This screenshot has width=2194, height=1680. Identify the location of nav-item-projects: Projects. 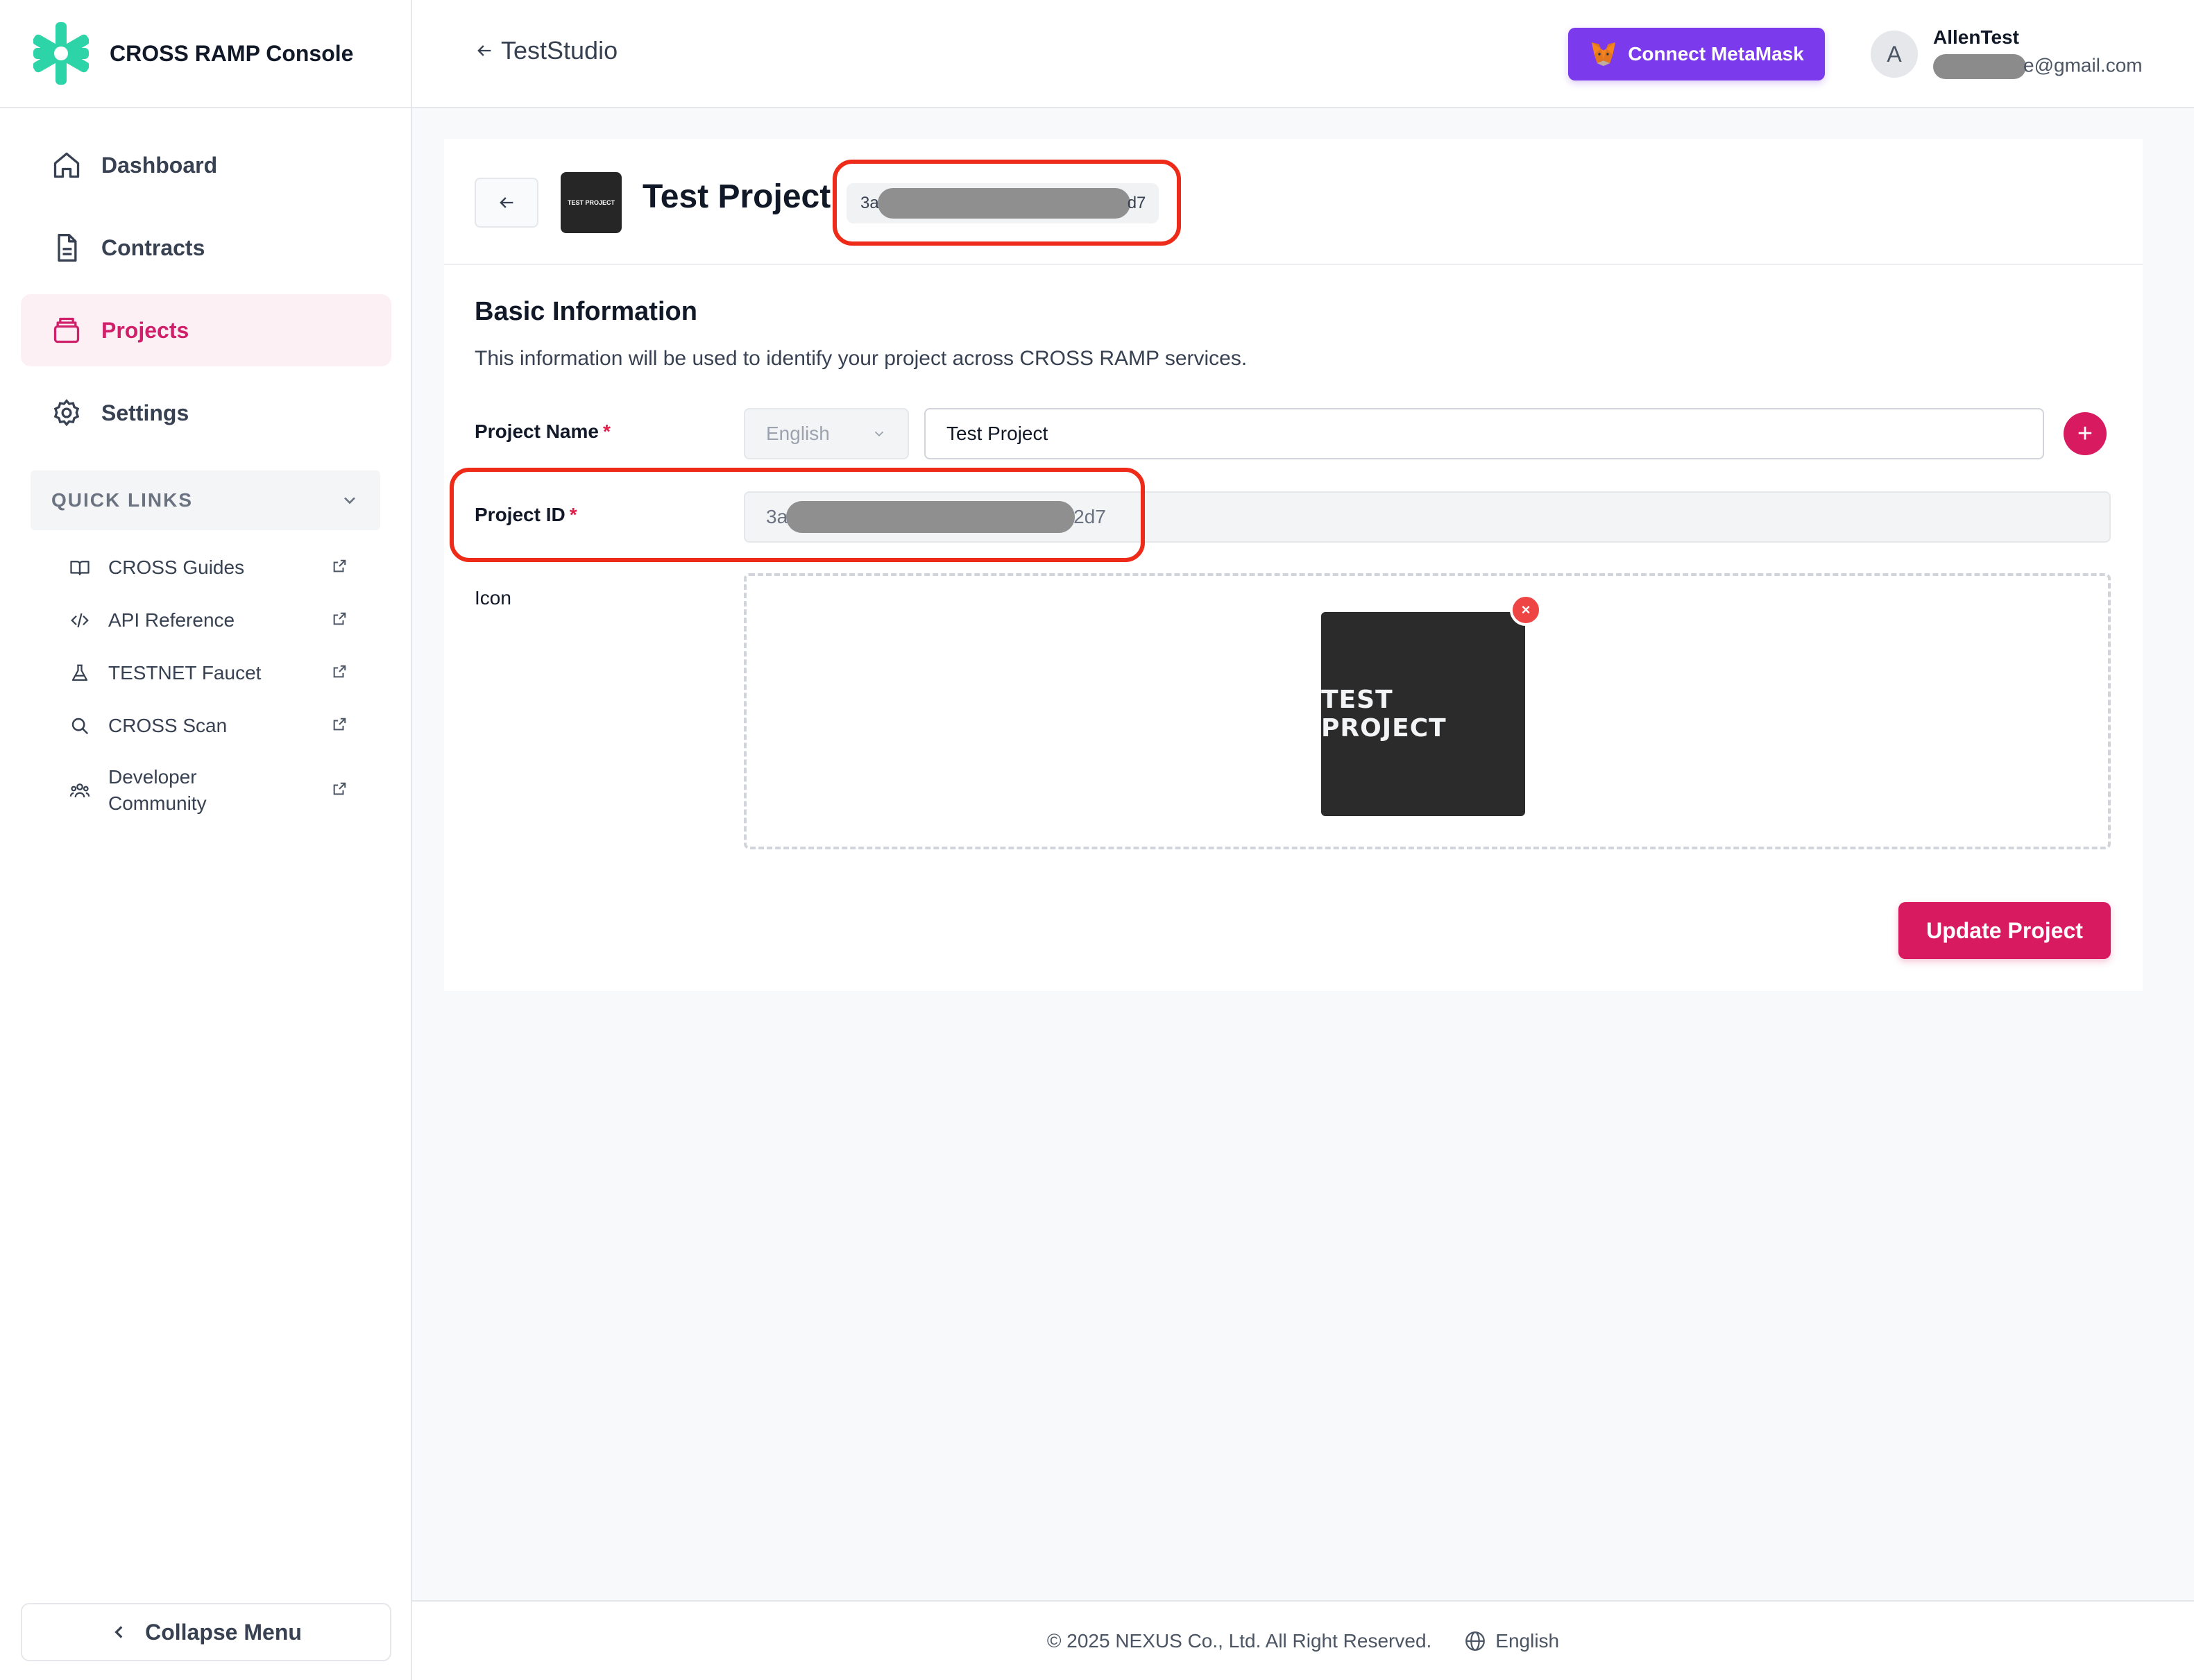
(206, 330).